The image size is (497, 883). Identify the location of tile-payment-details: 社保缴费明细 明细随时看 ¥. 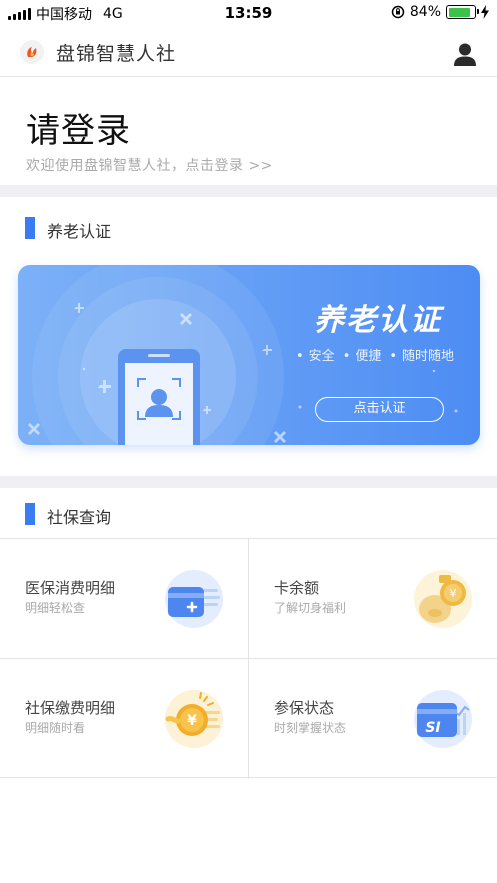
(124, 718).